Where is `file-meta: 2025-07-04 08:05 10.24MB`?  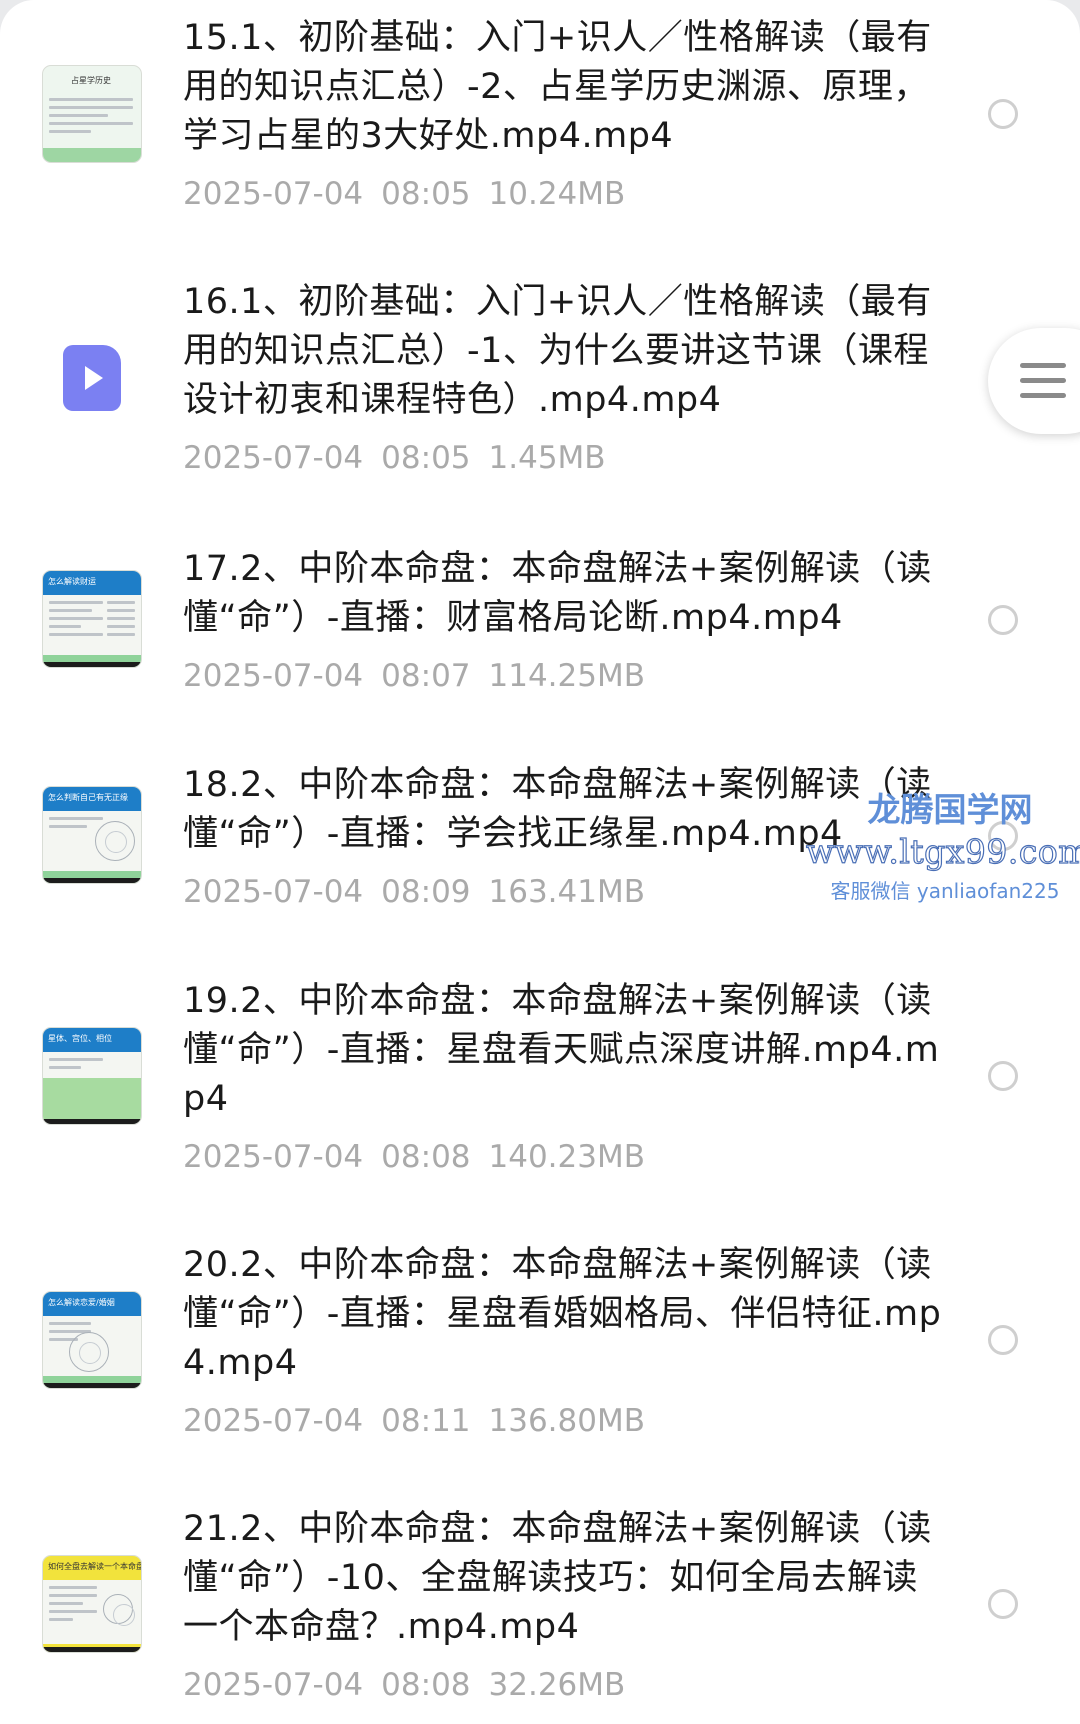
file-meta: 2025-07-04 08:05 10.24MB is located at coordinates (404, 194).